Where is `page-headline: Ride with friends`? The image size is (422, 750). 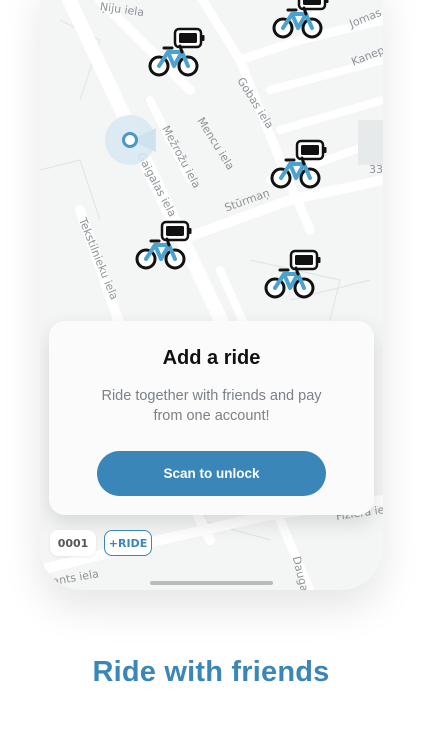 page-headline: Ride with friends is located at coordinates (211, 672).